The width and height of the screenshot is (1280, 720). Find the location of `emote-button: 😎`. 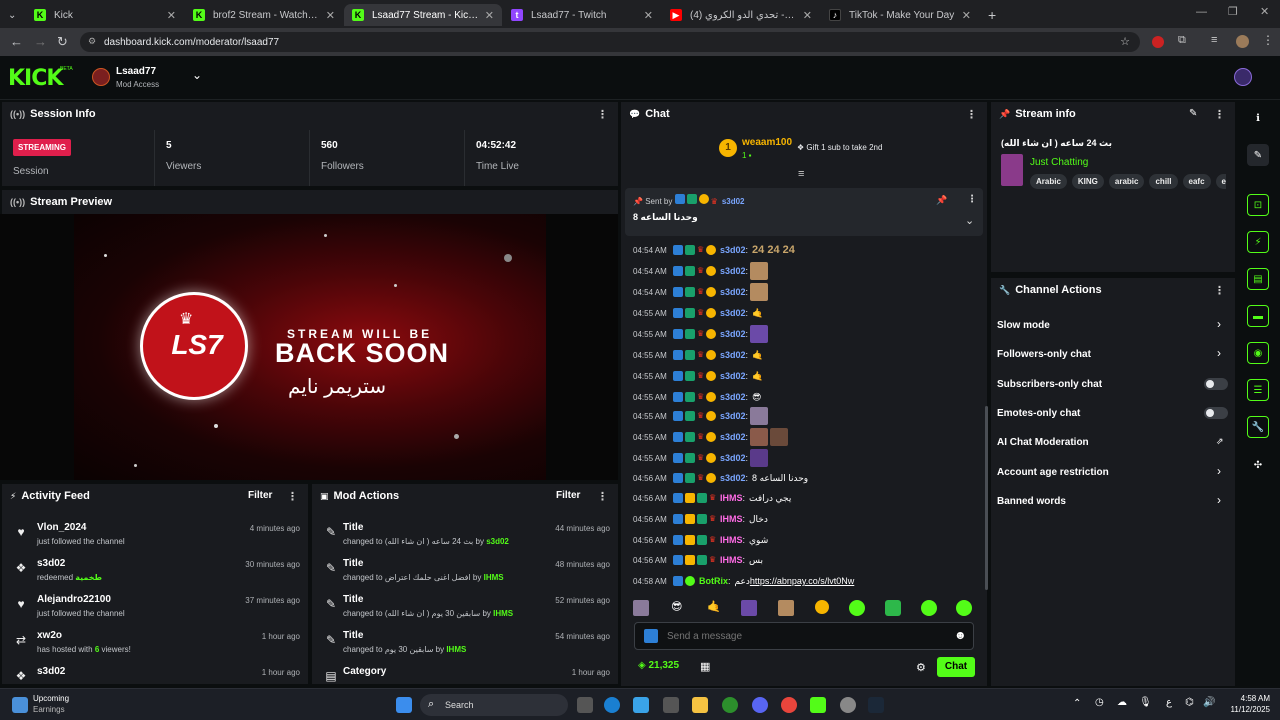

emote-button: 😎 is located at coordinates (676, 606).